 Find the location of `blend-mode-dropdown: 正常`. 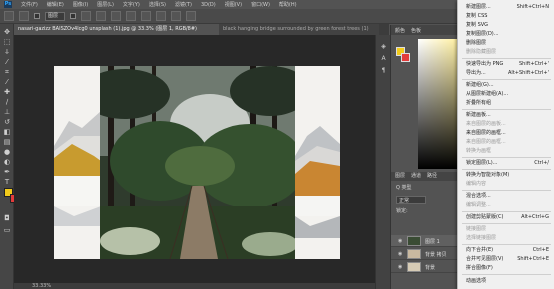

blend-mode-dropdown: 正常 is located at coordinates (411, 200).